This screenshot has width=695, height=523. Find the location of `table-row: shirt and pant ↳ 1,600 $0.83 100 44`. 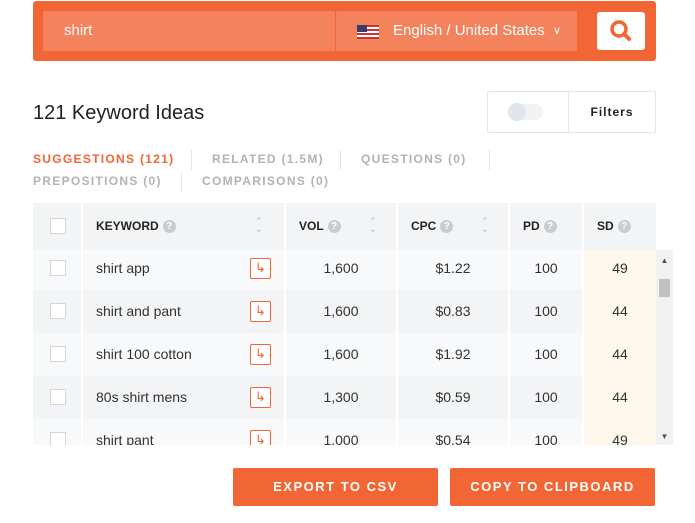

table-row: shirt and pant ↳ 1,600 $0.83 100 44 is located at coordinates (344, 311).